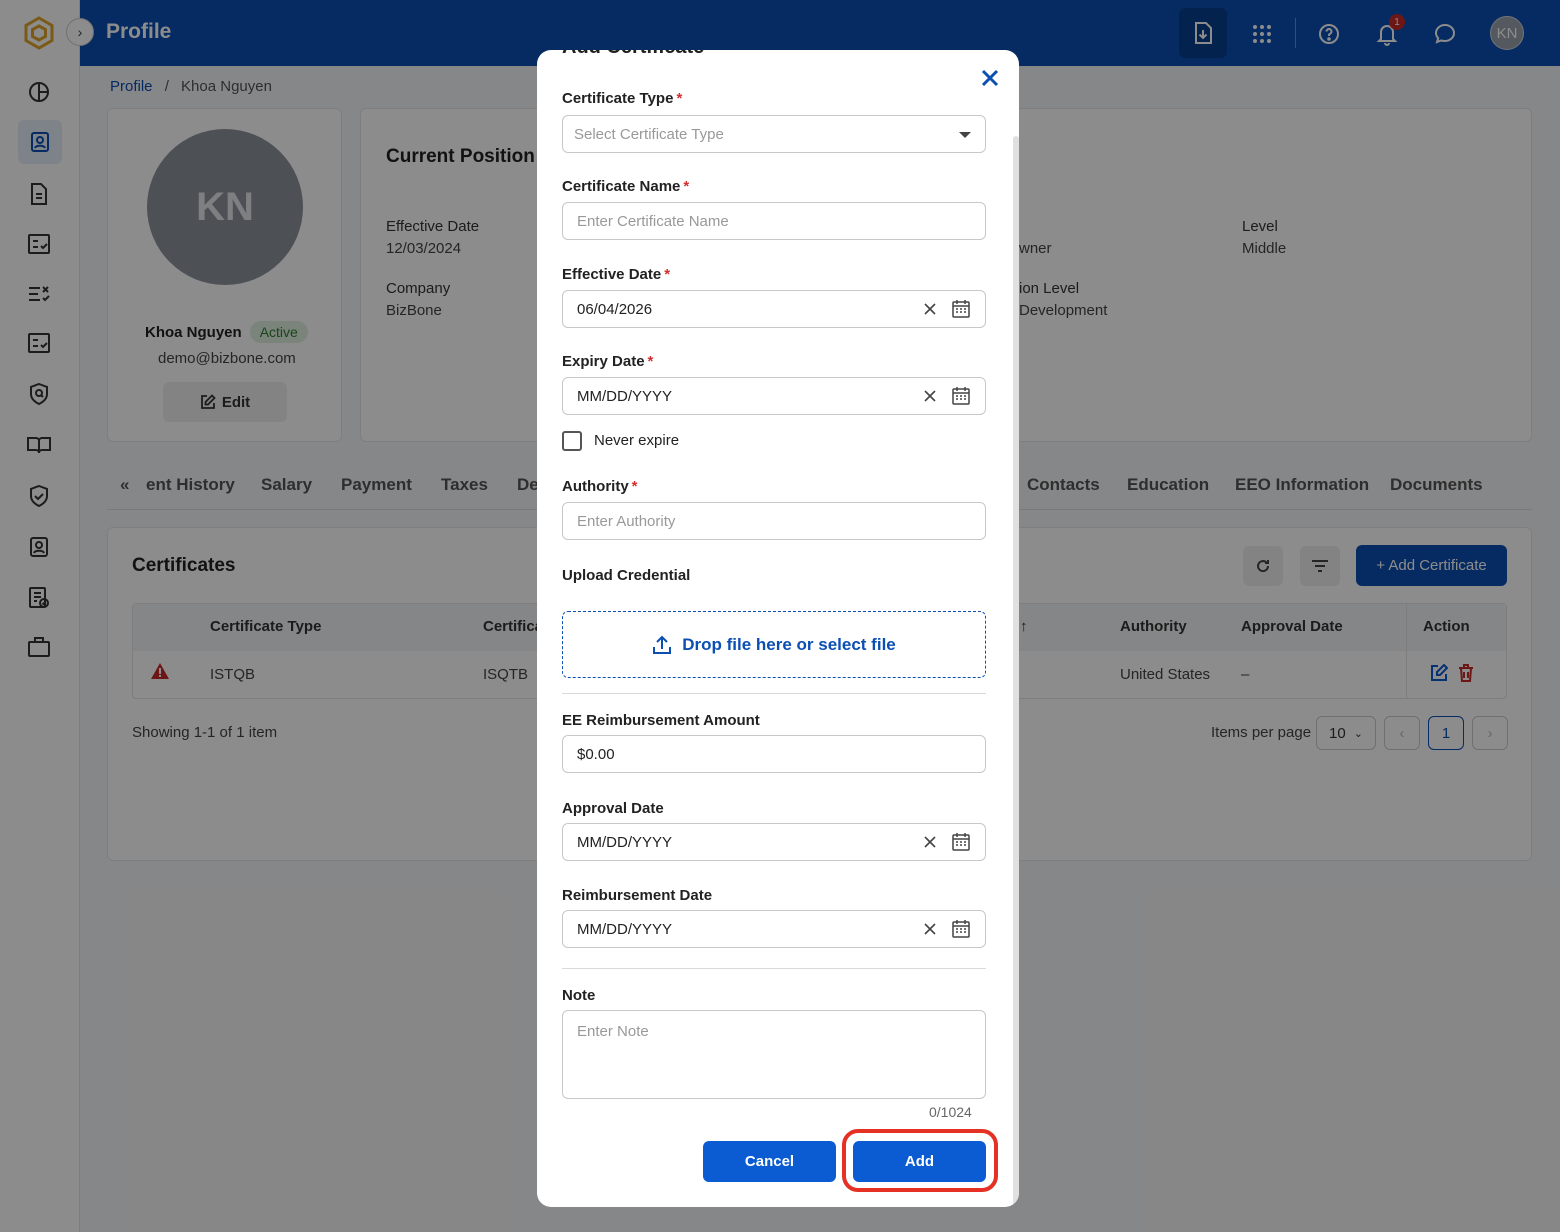 The height and width of the screenshot is (1232, 1560). I want to click on upload-icon, so click(662, 644).